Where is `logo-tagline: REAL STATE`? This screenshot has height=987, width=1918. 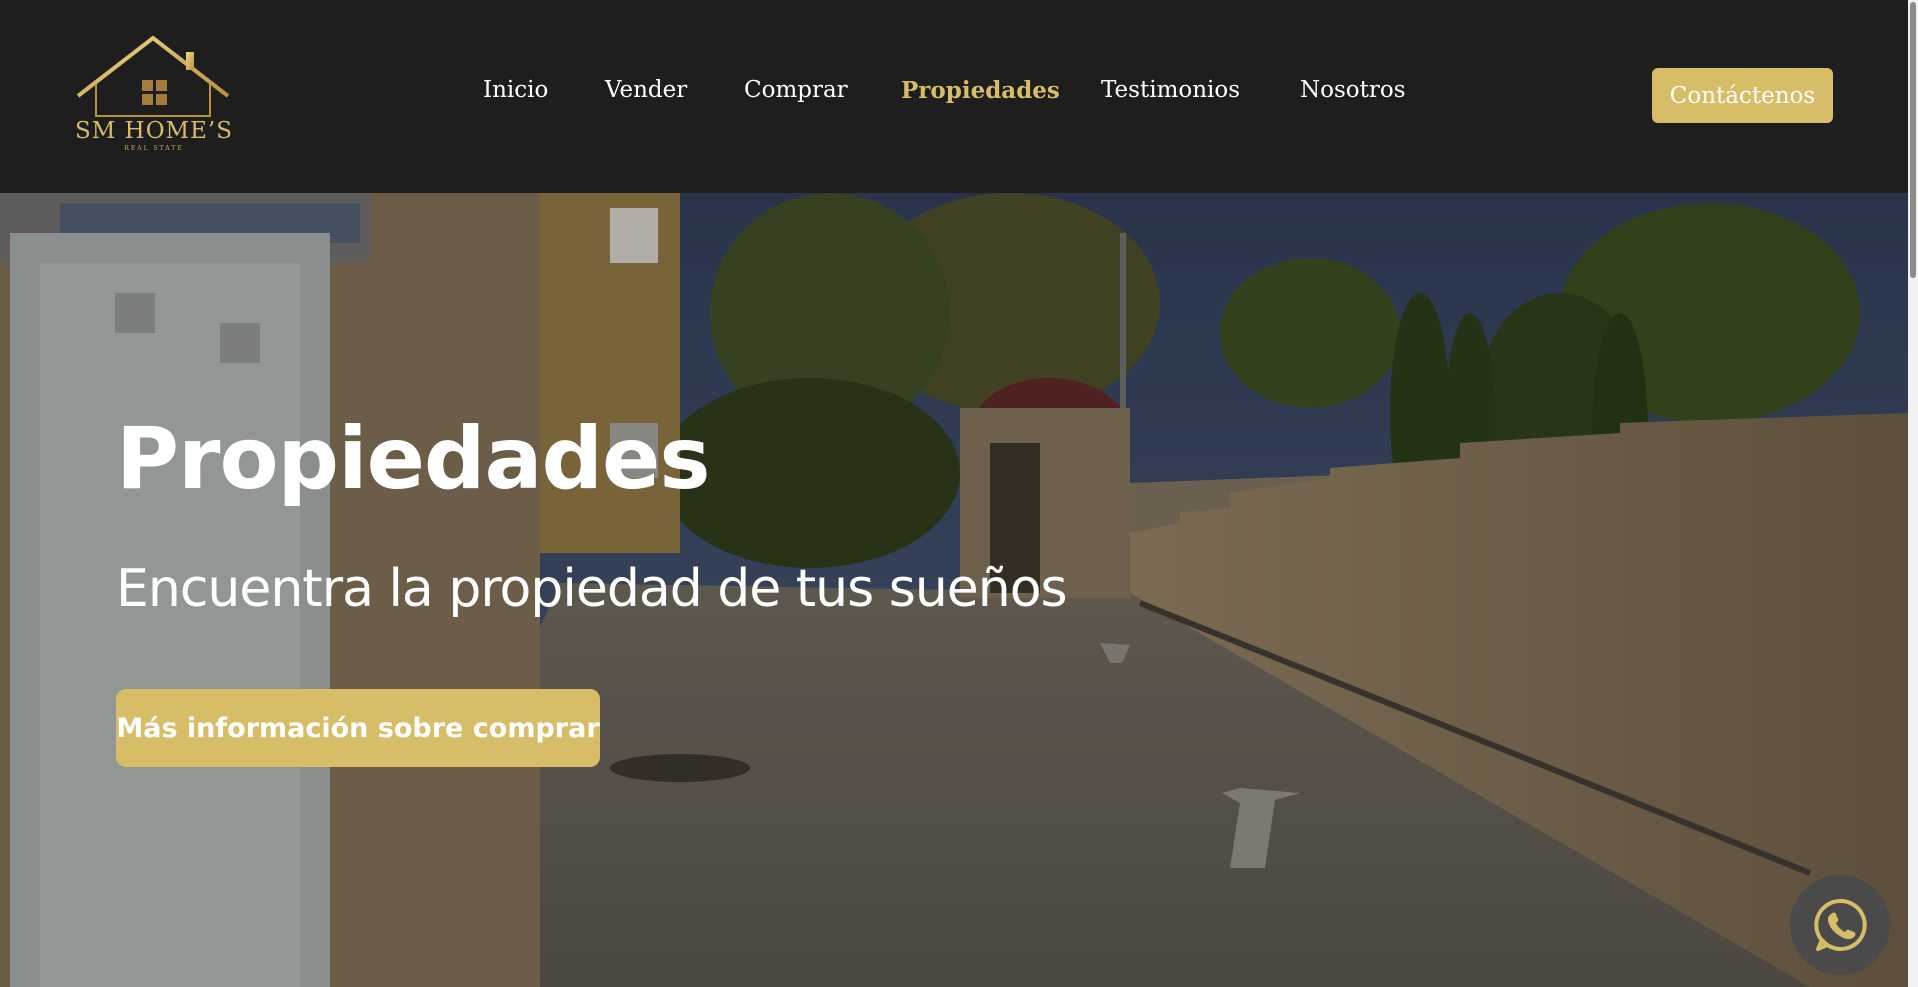 logo-tagline: REAL STATE is located at coordinates (154, 148).